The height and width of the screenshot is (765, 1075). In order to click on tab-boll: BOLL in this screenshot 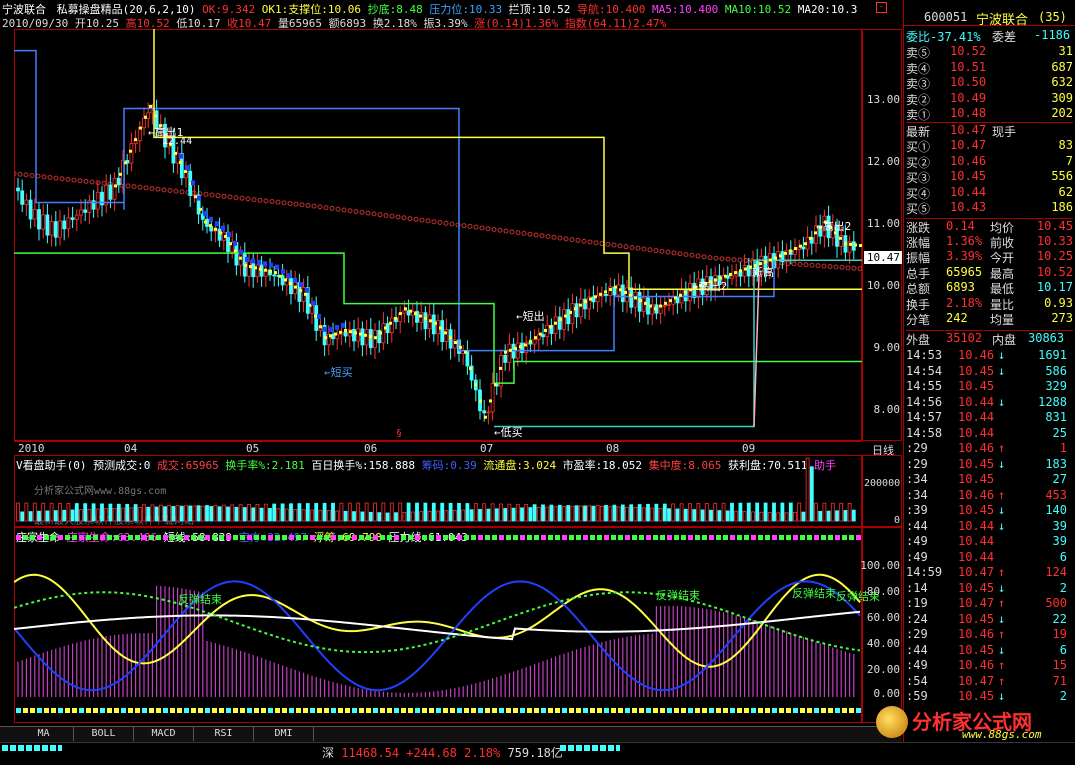, I will do `click(104, 734)`.